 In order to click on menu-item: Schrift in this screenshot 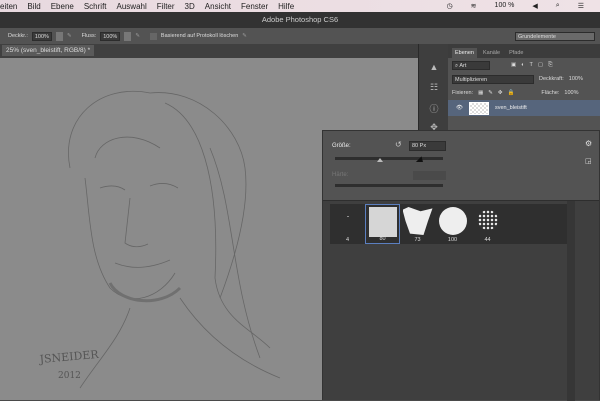, I will do `click(95, 6)`.